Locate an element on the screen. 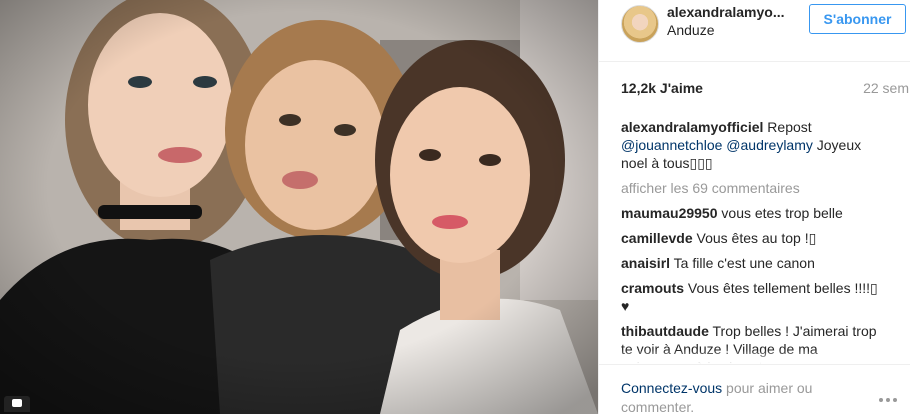 The image size is (910, 417). comment-username: anaisirl is located at coordinates (645, 263).